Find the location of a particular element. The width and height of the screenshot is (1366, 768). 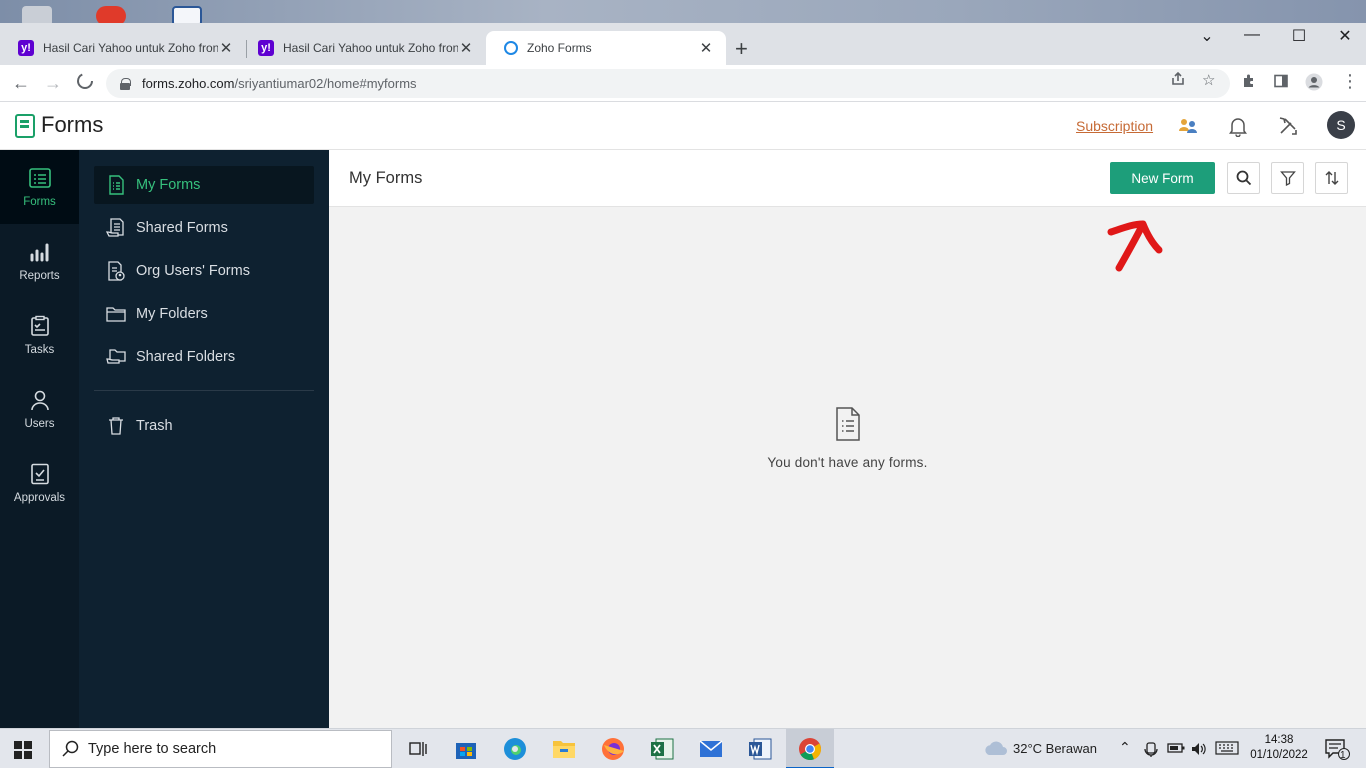

file-explorer-icon is located at coordinates (564, 749).